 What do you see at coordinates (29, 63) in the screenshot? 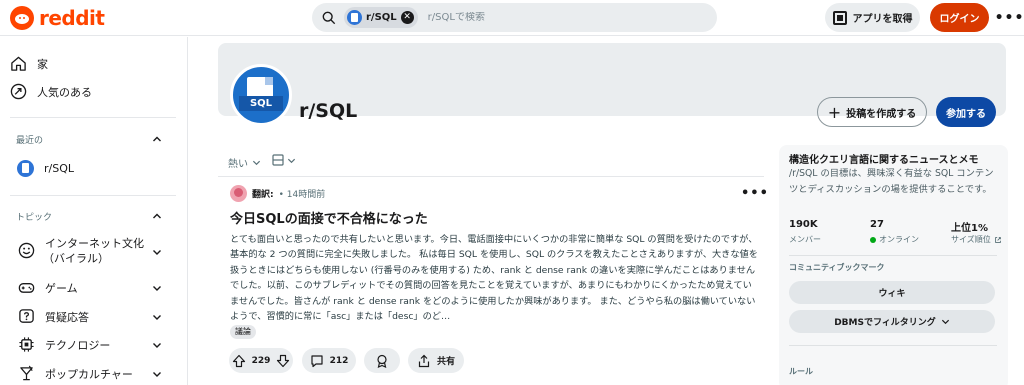
I see `sidebar-item-home: 家` at bounding box center [29, 63].